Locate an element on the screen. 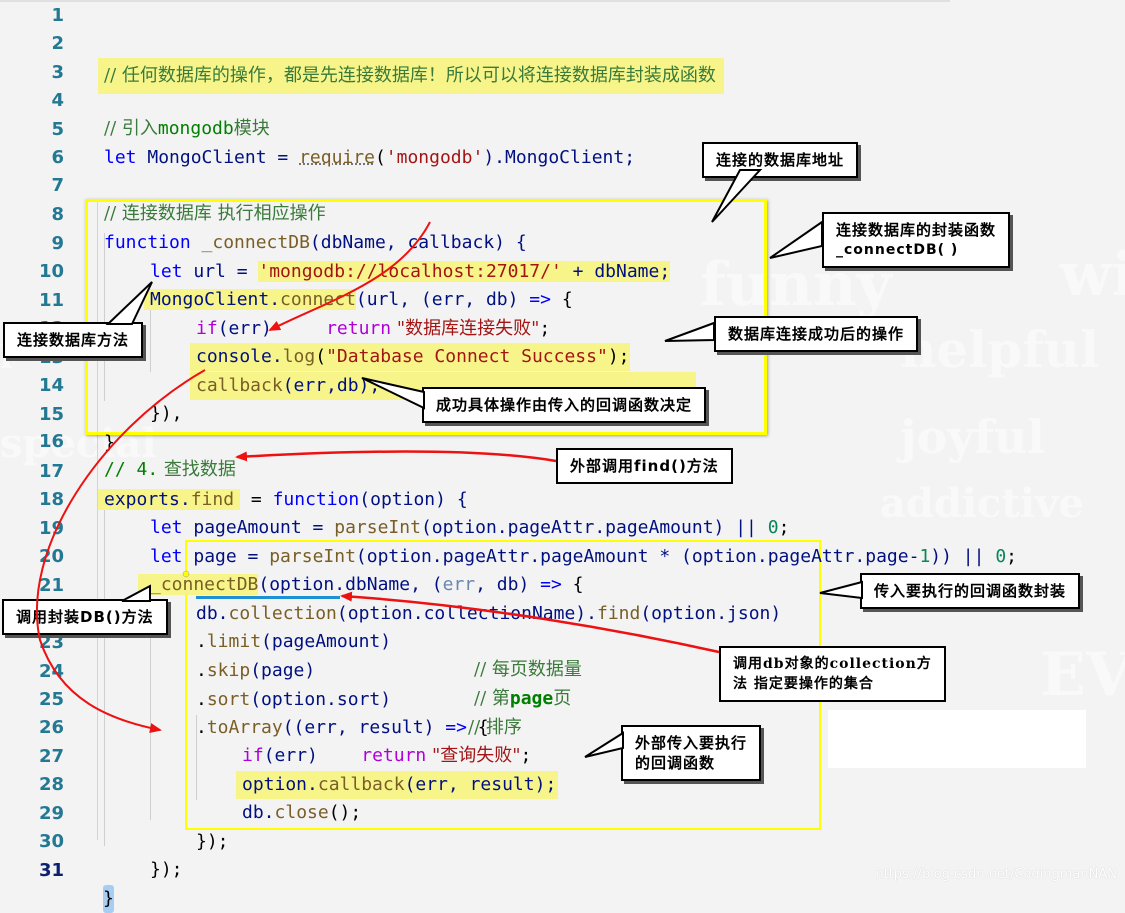 The width and height of the screenshot is (1125, 913). line-number: 28 is located at coordinates (51, 784).